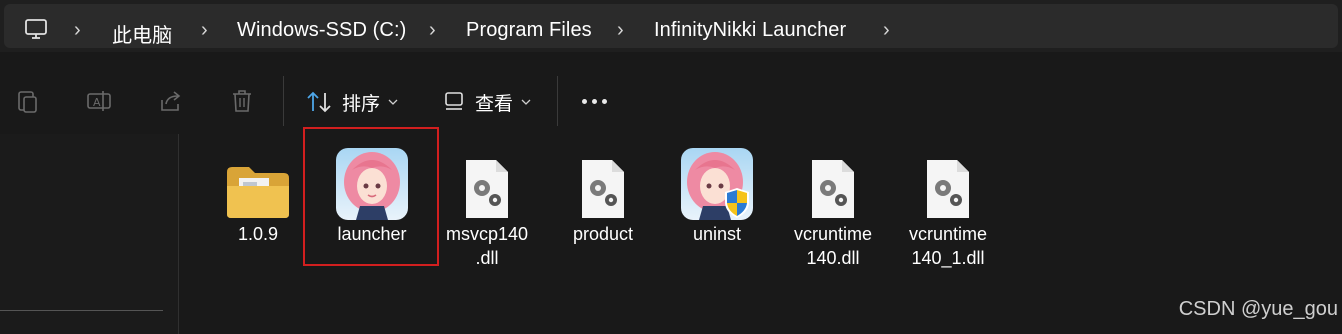 This screenshot has height=334, width=1342. I want to click on file-item-uninst: uninst, so click(717, 194).